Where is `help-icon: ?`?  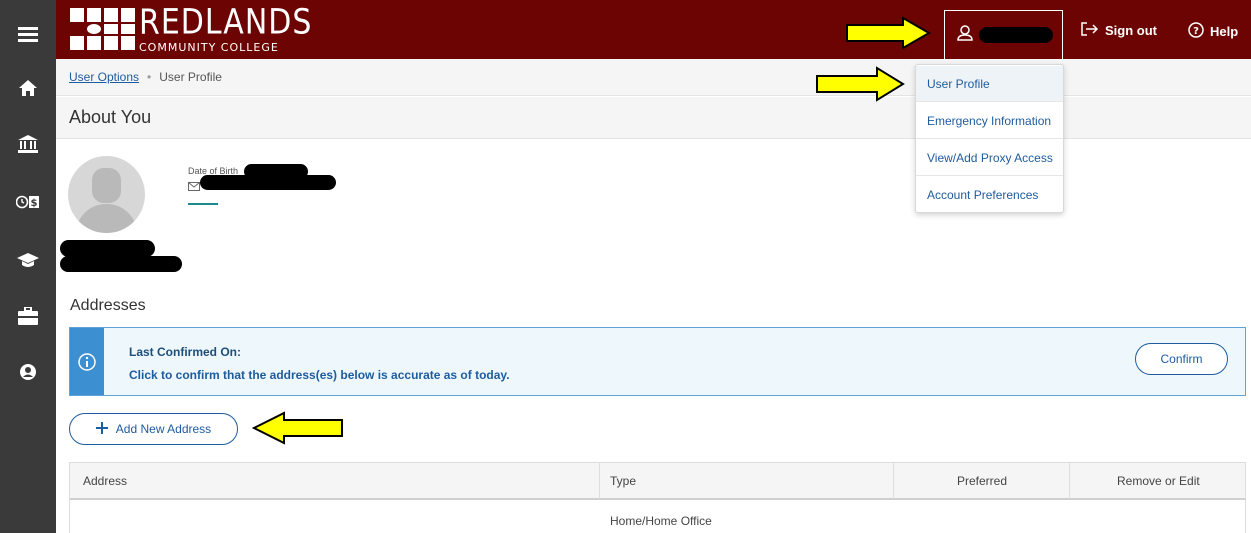 help-icon: ? is located at coordinates (1196, 31).